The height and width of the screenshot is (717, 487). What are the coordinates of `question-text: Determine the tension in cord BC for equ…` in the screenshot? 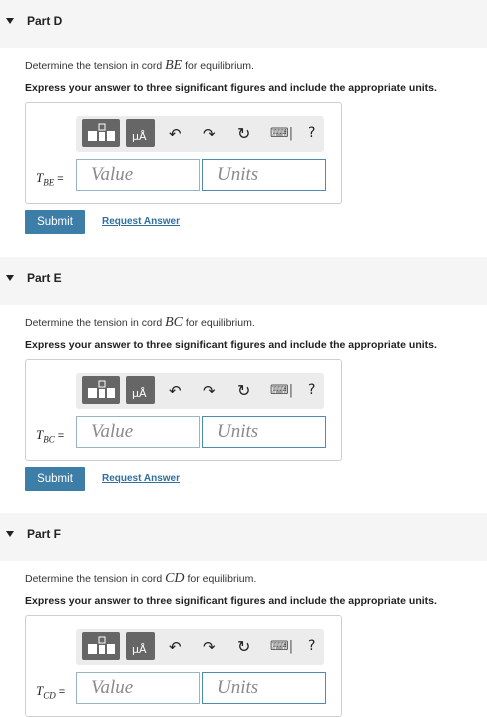 It's located at (140, 323).